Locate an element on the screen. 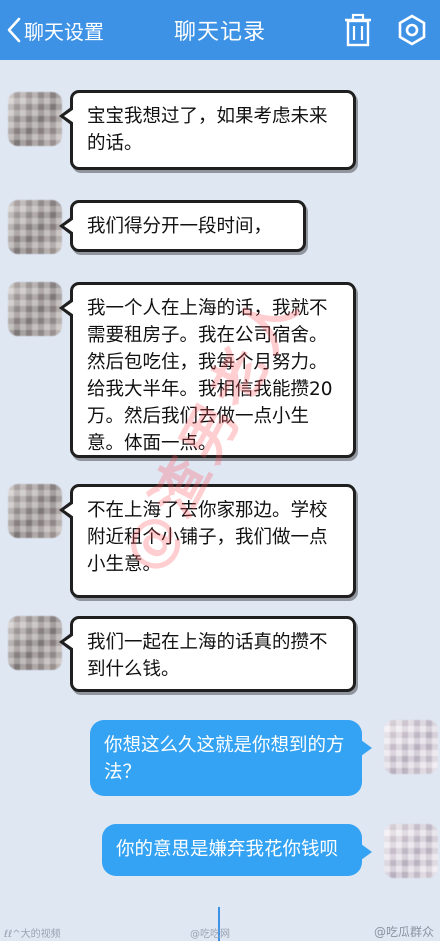 The height and width of the screenshot is (941, 440). message-text: 宝宝我想过了，如果考虑未来的话。 is located at coordinates (207, 130).